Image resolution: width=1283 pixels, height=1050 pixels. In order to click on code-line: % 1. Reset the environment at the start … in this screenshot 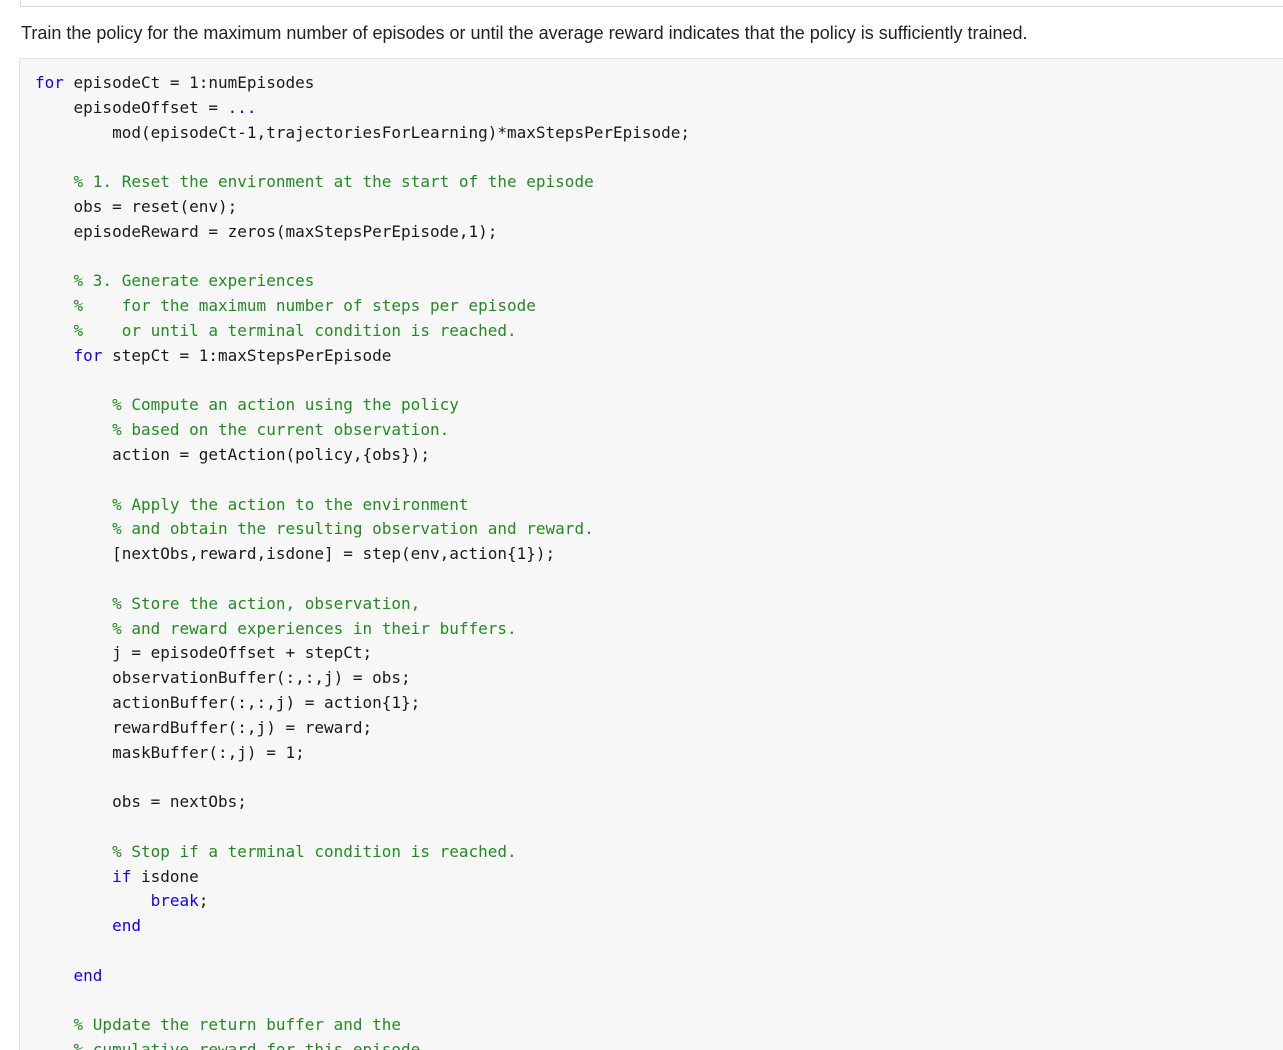, I will do `click(362, 182)`.